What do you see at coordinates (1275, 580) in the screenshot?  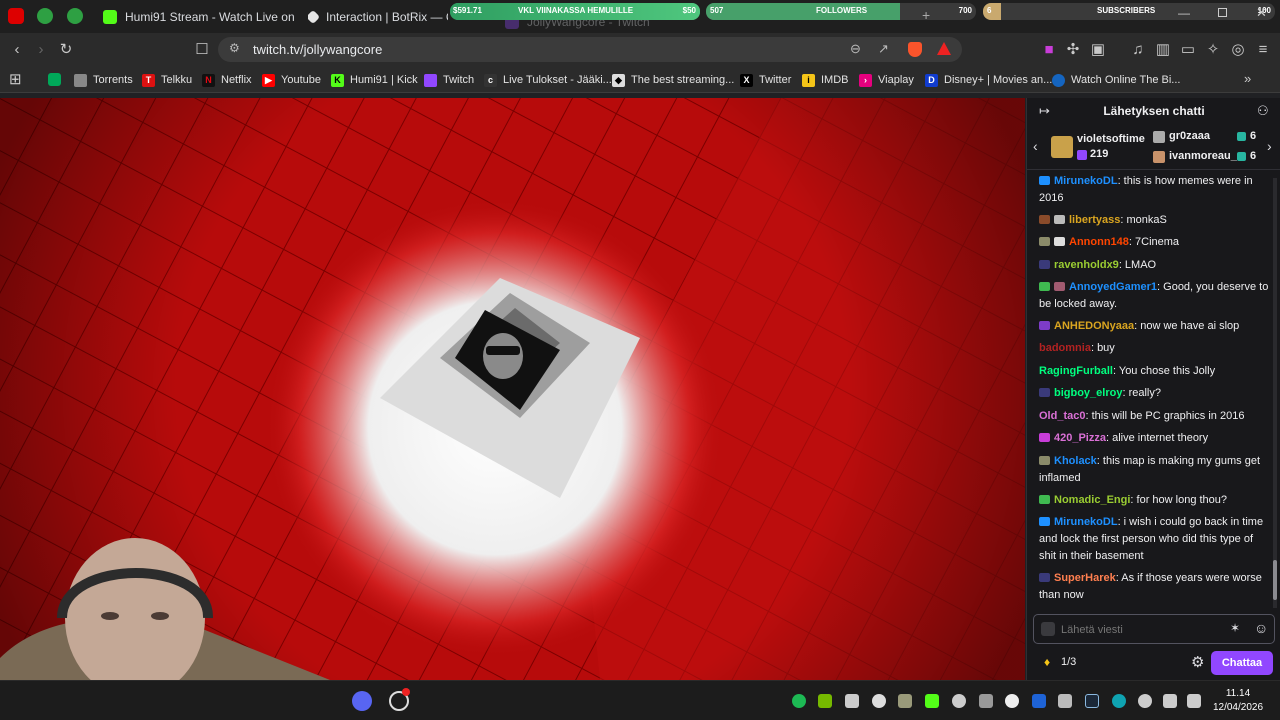 I see `chat-scrollbar-thumb` at bounding box center [1275, 580].